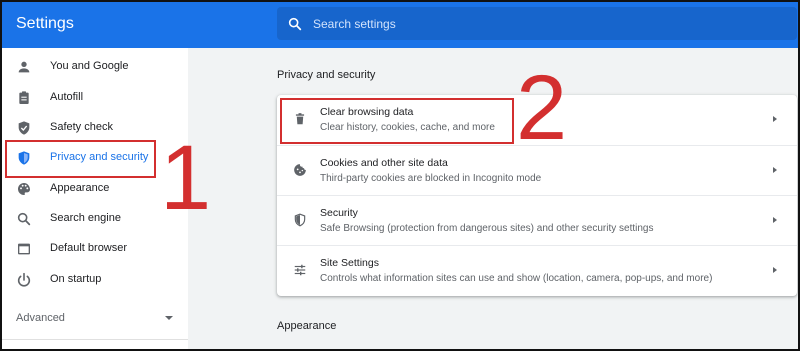 The width and height of the screenshot is (800, 351). What do you see at coordinates (80, 159) in the screenshot?
I see `annotation-highlight-privacy` at bounding box center [80, 159].